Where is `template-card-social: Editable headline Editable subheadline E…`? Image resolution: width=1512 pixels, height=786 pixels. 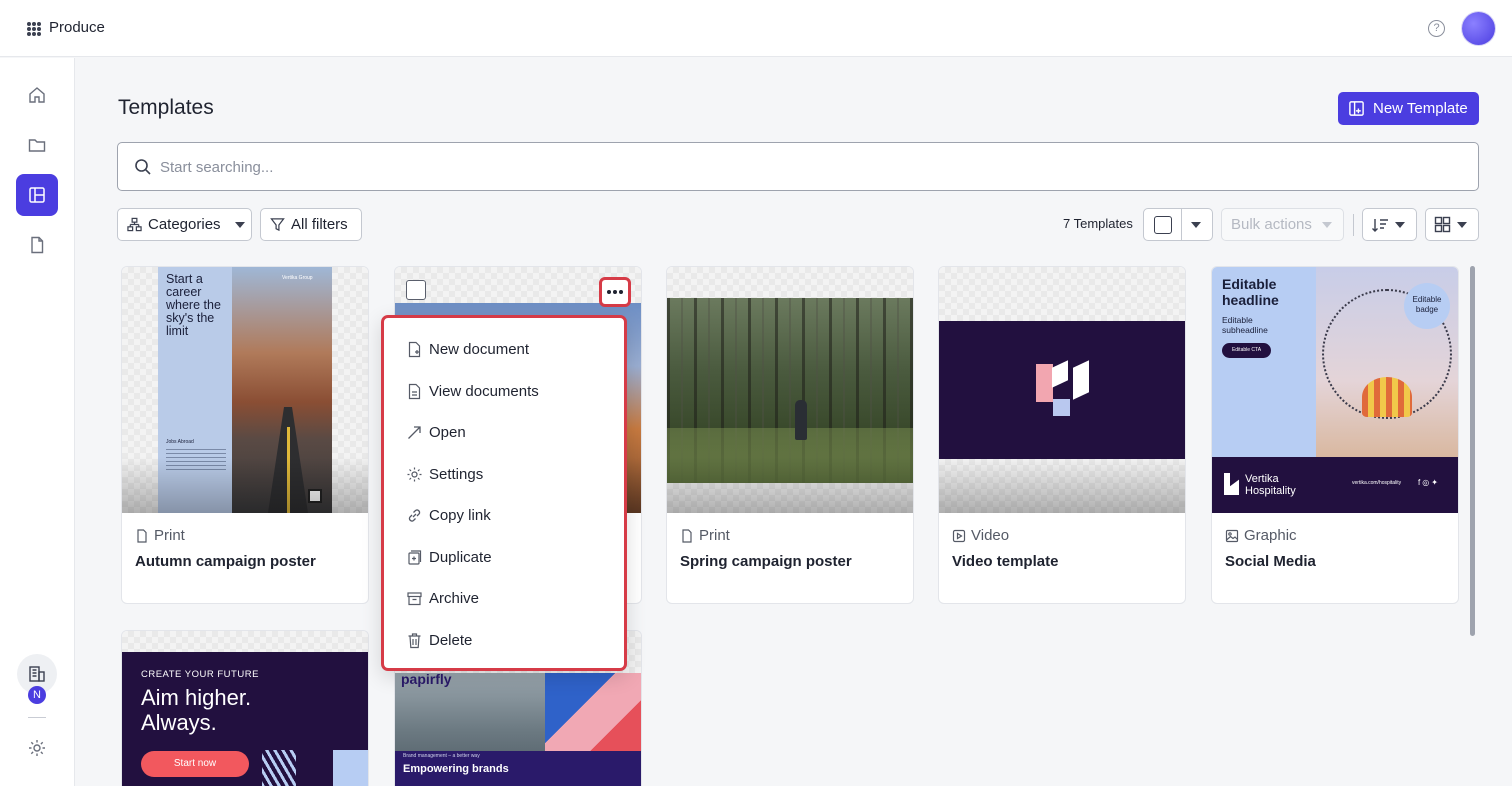
template-card-social: Editable headline Editable subheadline E… is located at coordinates (1335, 435).